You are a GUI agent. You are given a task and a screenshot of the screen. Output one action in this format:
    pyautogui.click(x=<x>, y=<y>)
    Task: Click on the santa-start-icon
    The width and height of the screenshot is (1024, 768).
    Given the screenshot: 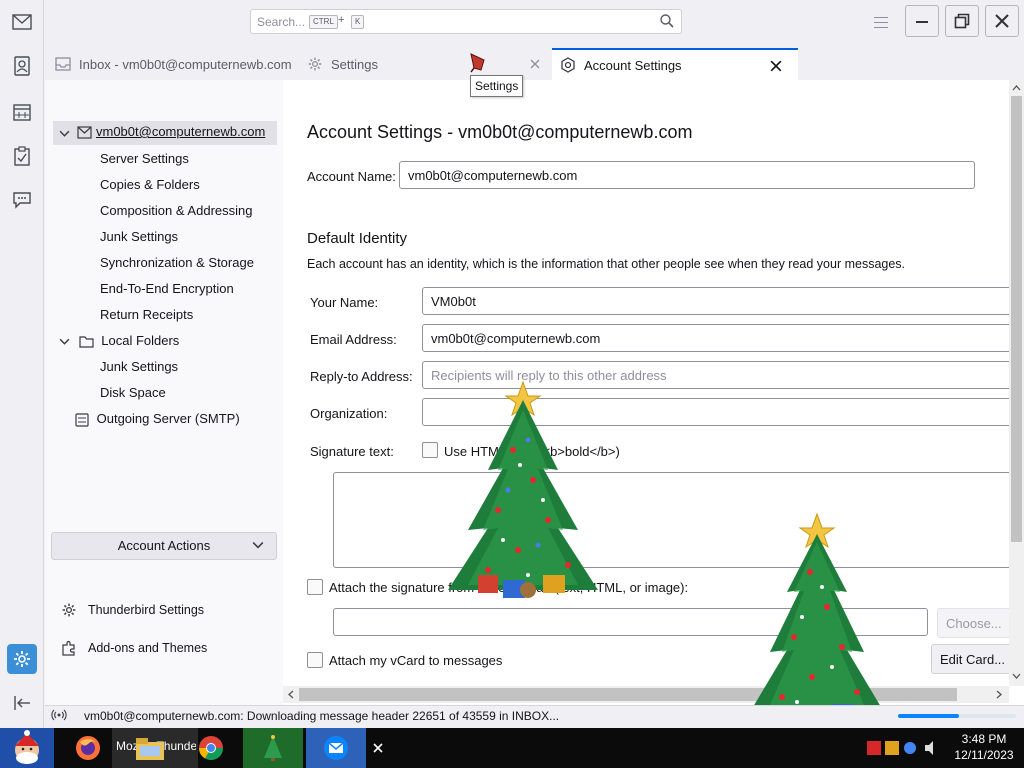 What is the action you would take?
    pyautogui.click(x=27, y=747)
    